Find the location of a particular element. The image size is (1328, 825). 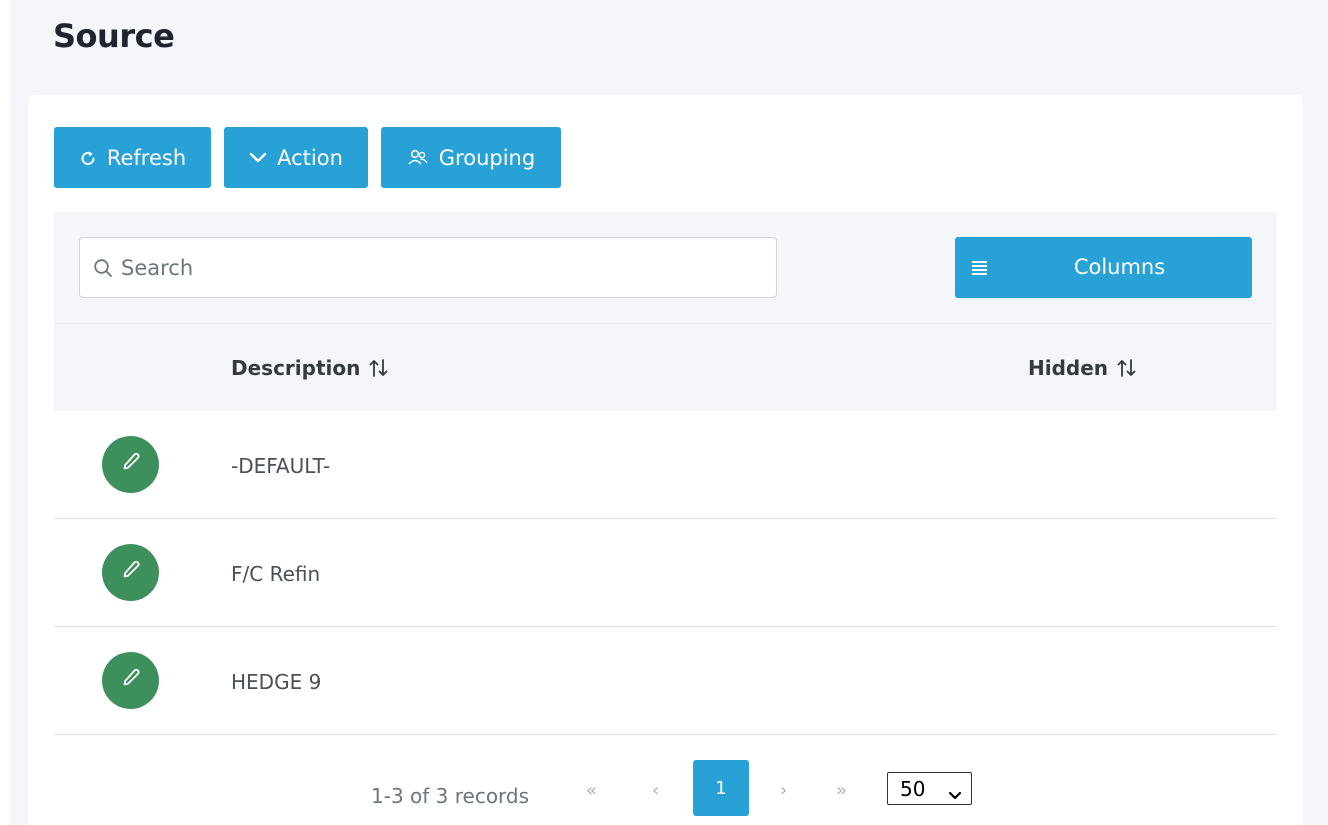

column-header-hidden-label: Hidden is located at coordinates (1068, 368).